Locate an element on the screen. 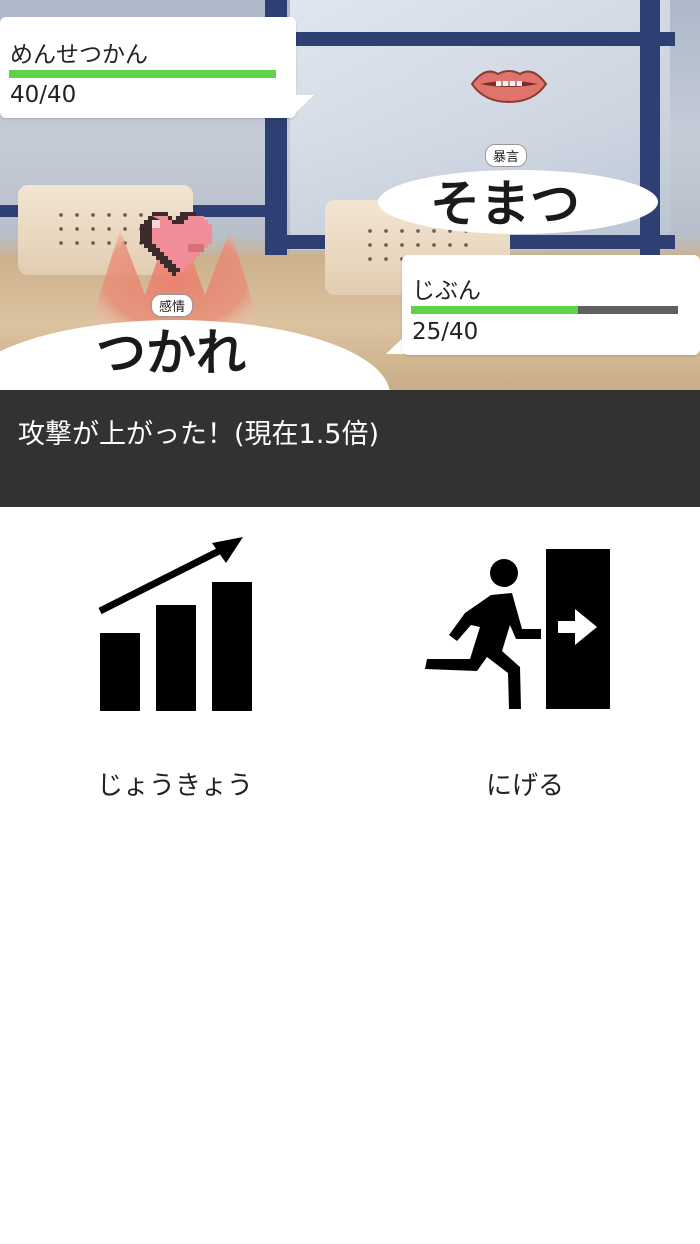 This screenshot has width=700, height=1244. enemy-name: めんせつかん is located at coordinates (79, 55).